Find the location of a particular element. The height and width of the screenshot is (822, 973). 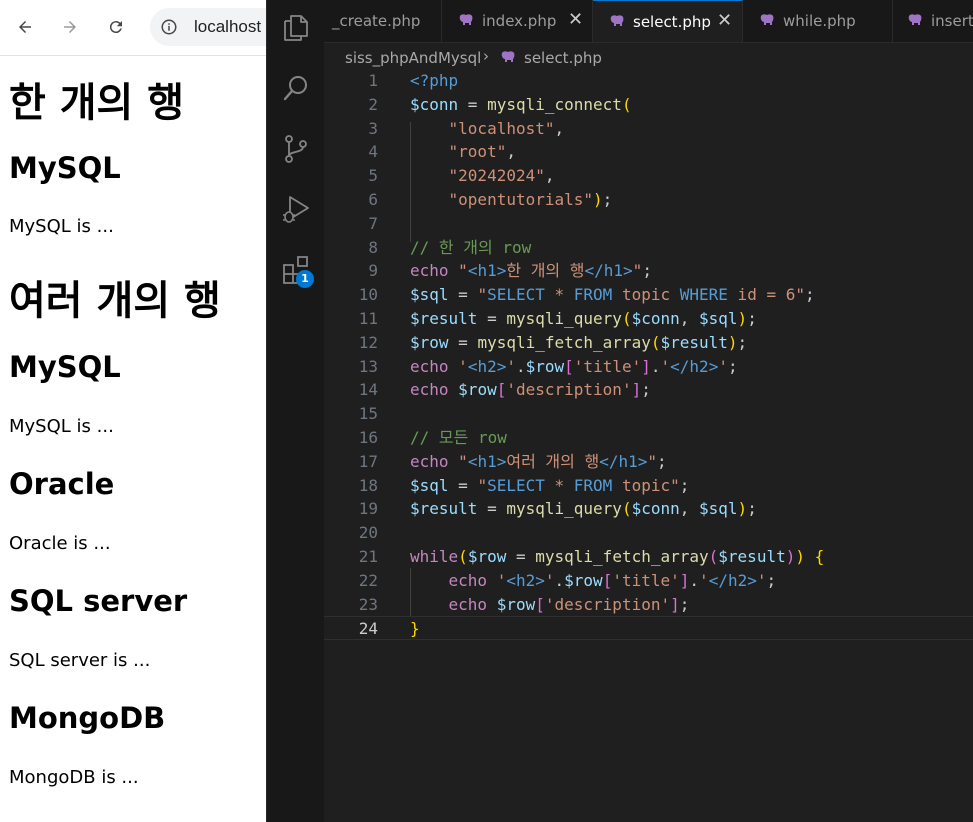

run-debug-button is located at coordinates (296, 209).